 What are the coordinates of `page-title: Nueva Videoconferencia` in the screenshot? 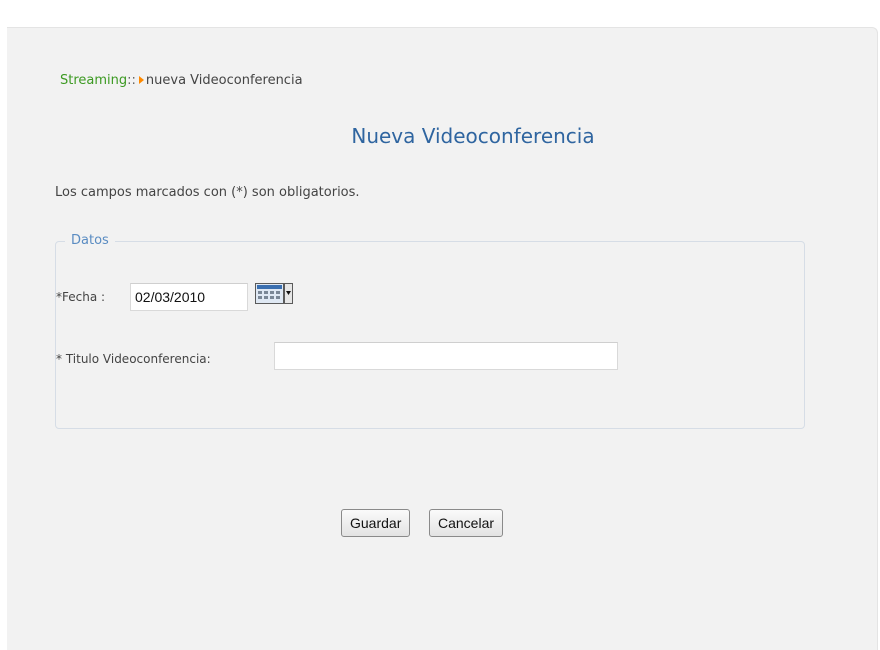 It's located at (430, 136).